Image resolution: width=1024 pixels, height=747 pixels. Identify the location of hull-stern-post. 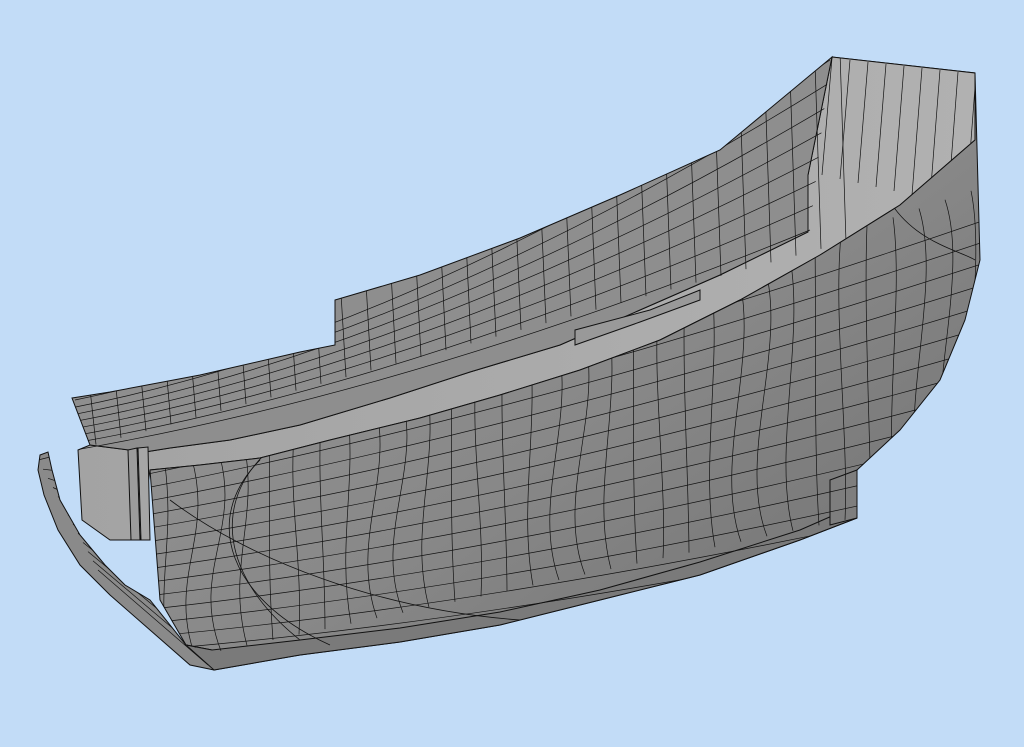
(843, 497).